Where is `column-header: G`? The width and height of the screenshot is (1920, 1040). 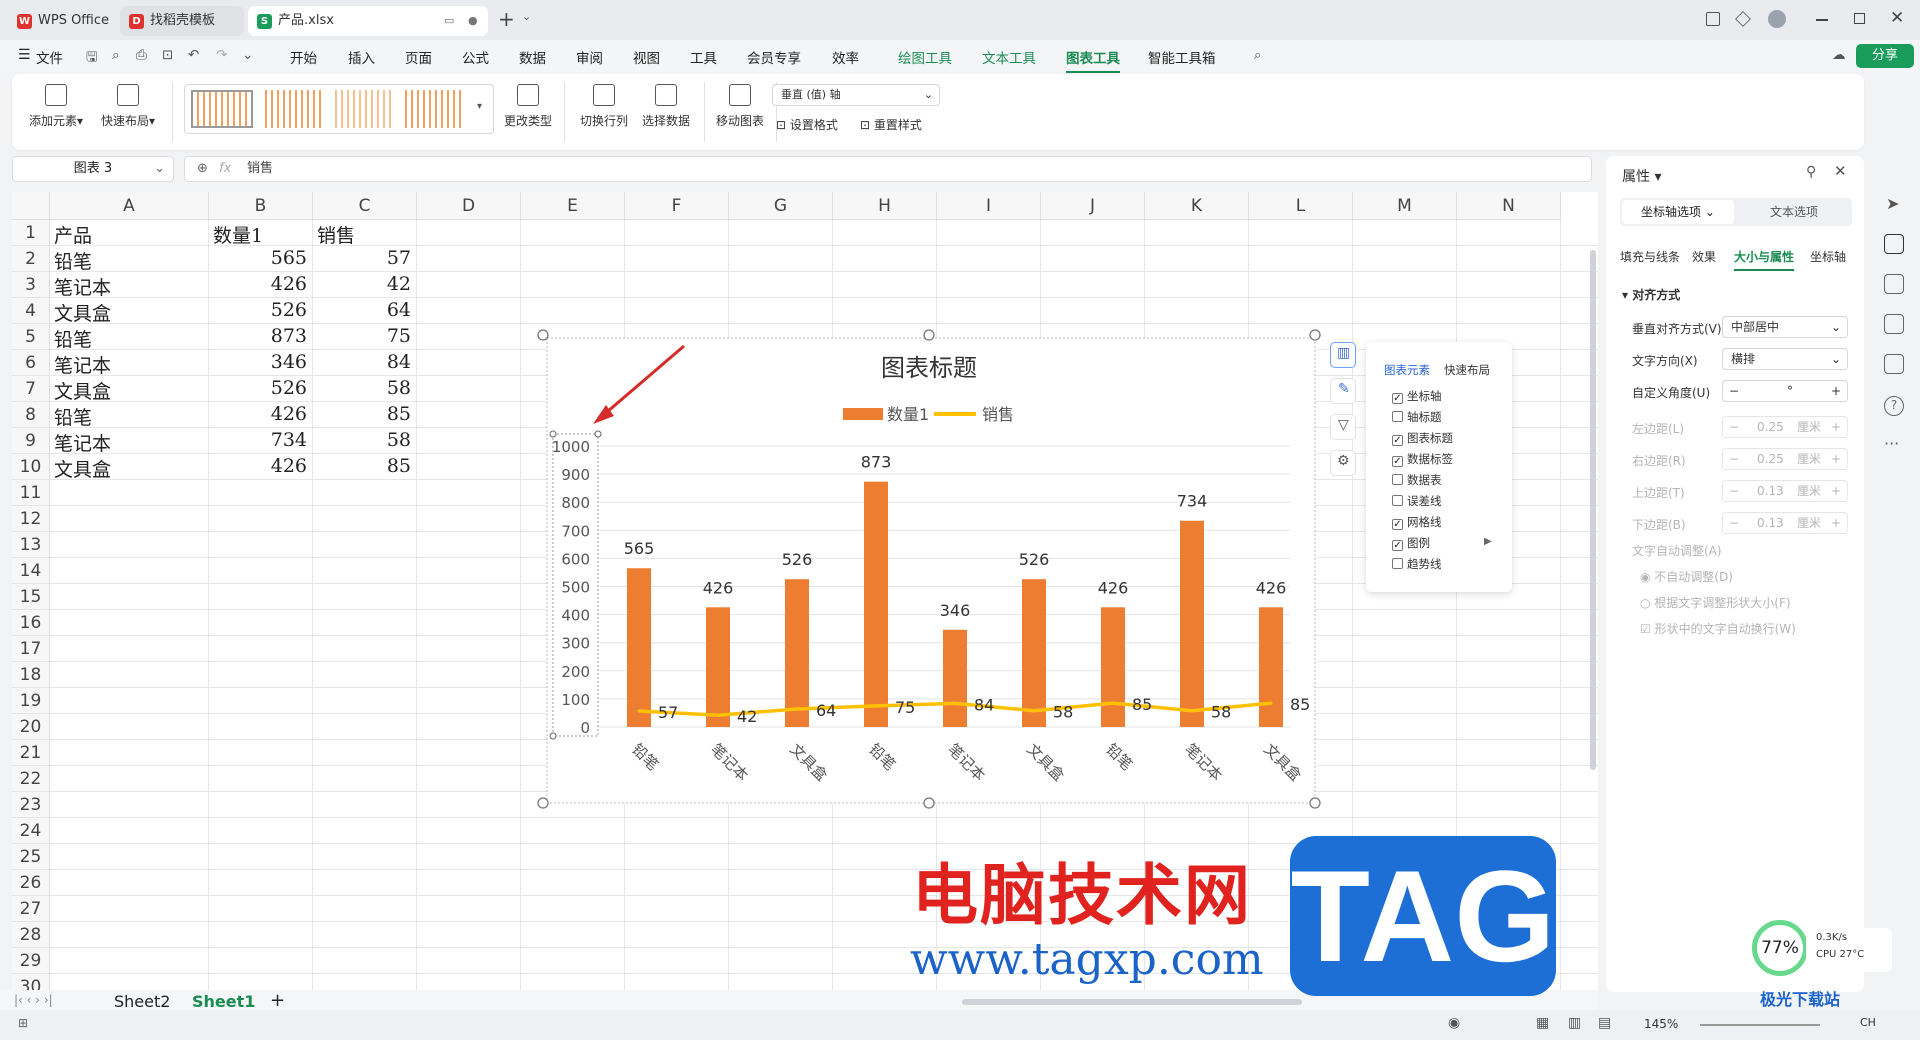 column-header: G is located at coordinates (781, 206).